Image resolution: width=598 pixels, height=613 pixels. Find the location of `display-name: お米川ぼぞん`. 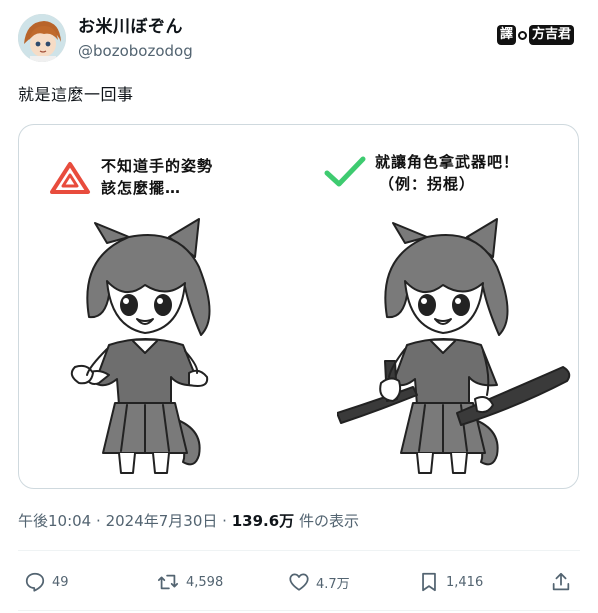

display-name: お米川ぼぞん is located at coordinates (135, 27).